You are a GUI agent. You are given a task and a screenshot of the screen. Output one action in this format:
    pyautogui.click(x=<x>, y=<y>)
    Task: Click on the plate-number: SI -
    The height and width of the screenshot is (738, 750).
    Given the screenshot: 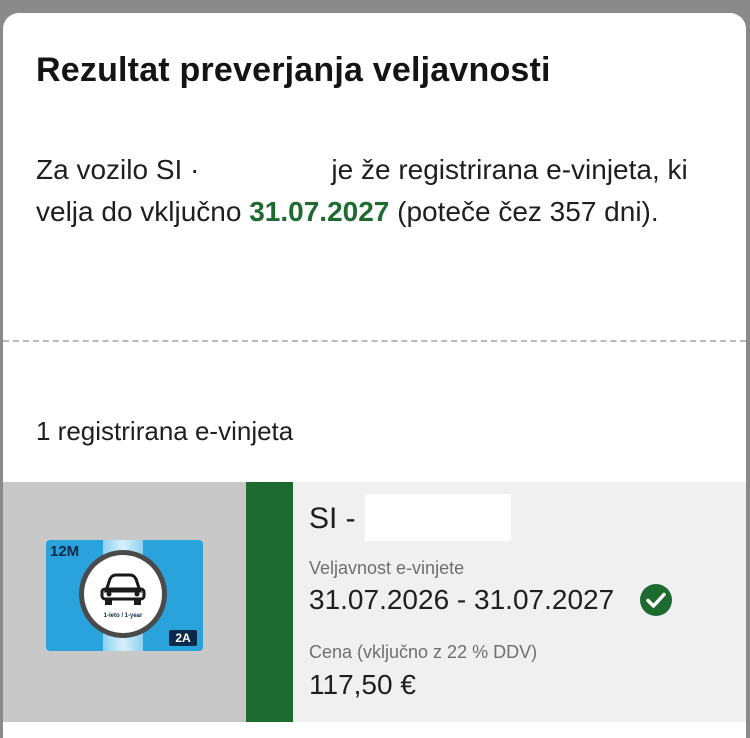 What is the action you would take?
    pyautogui.click(x=332, y=518)
    